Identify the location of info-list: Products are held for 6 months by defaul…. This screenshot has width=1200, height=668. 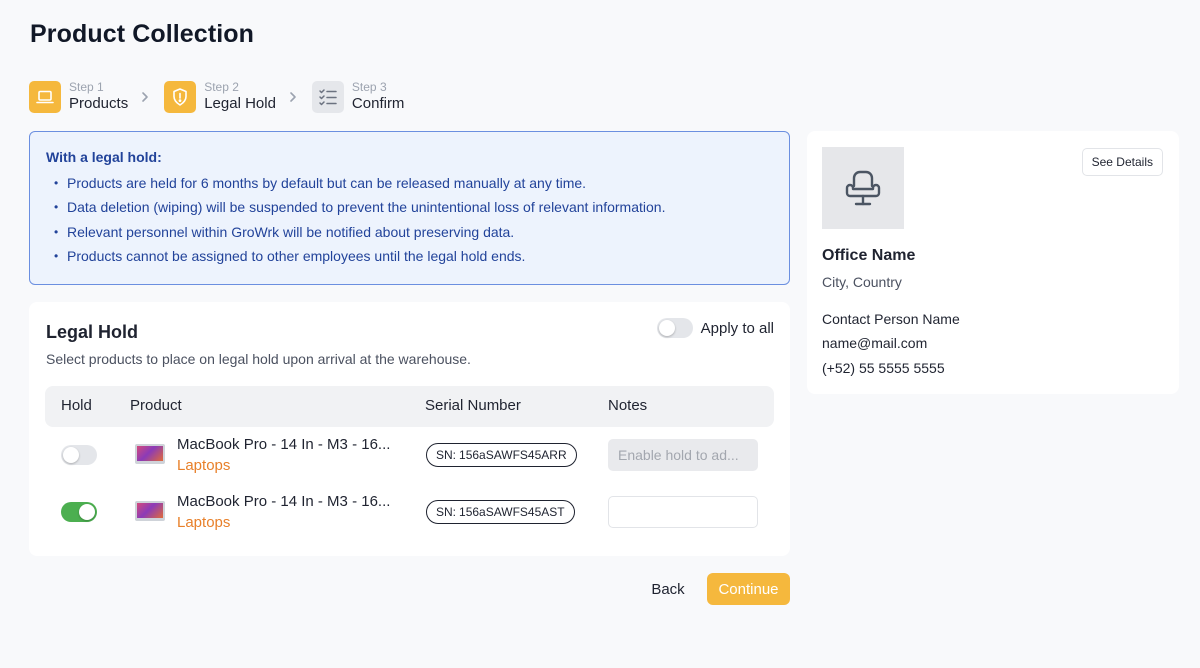
(409, 219).